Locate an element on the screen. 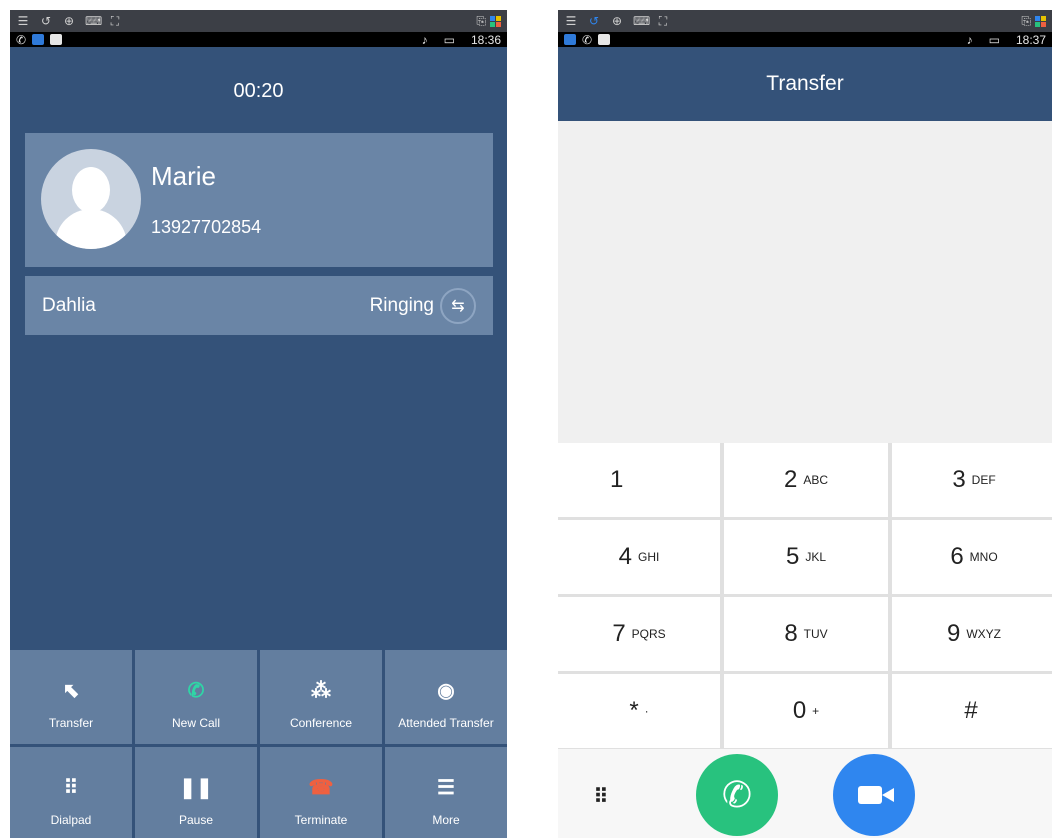 This screenshot has width=1052, height=838. key-letters: JKL is located at coordinates (816, 557).